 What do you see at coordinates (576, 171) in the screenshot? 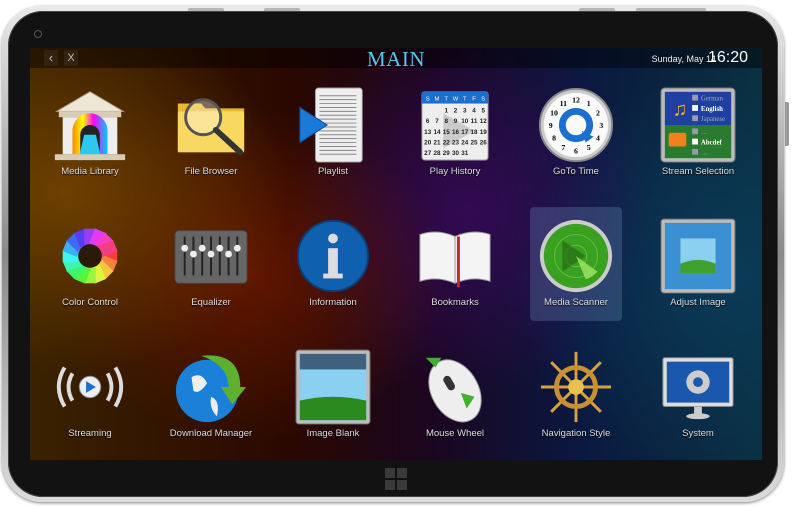
I see `menu-tile-label: GoTo Time` at bounding box center [576, 171].